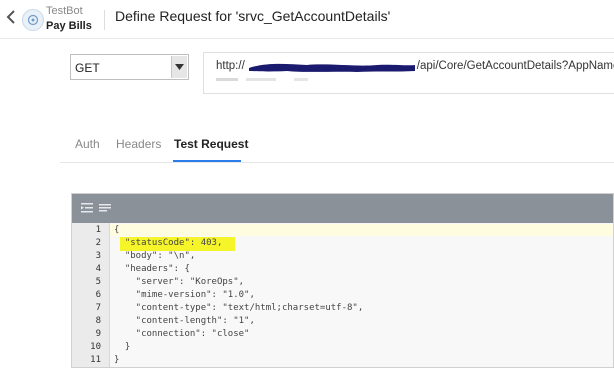 The image size is (614, 368). Describe the element at coordinates (184, 295) in the screenshot. I see `code-line: "mime-version": "1.0",` at that location.